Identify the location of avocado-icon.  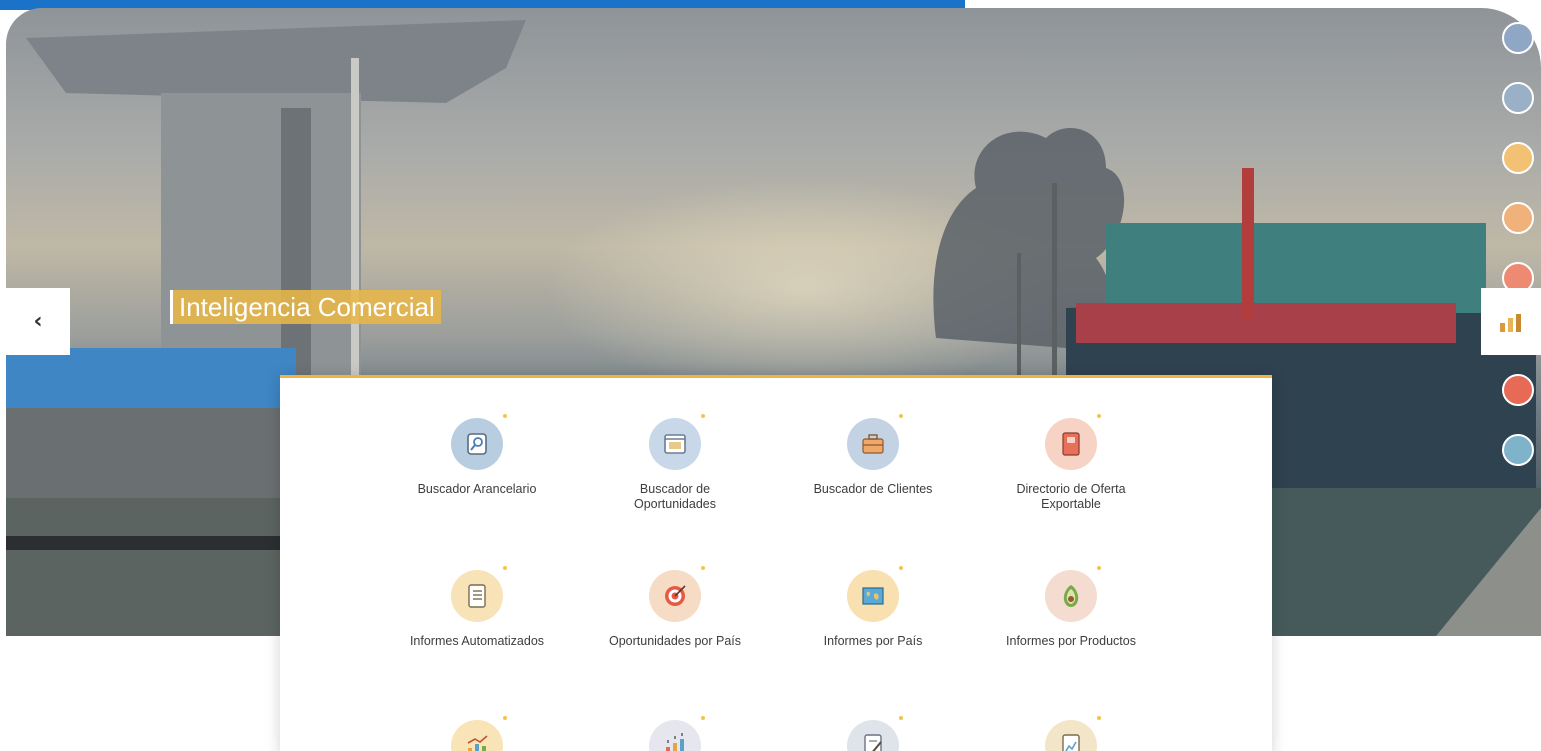
(1073, 594).